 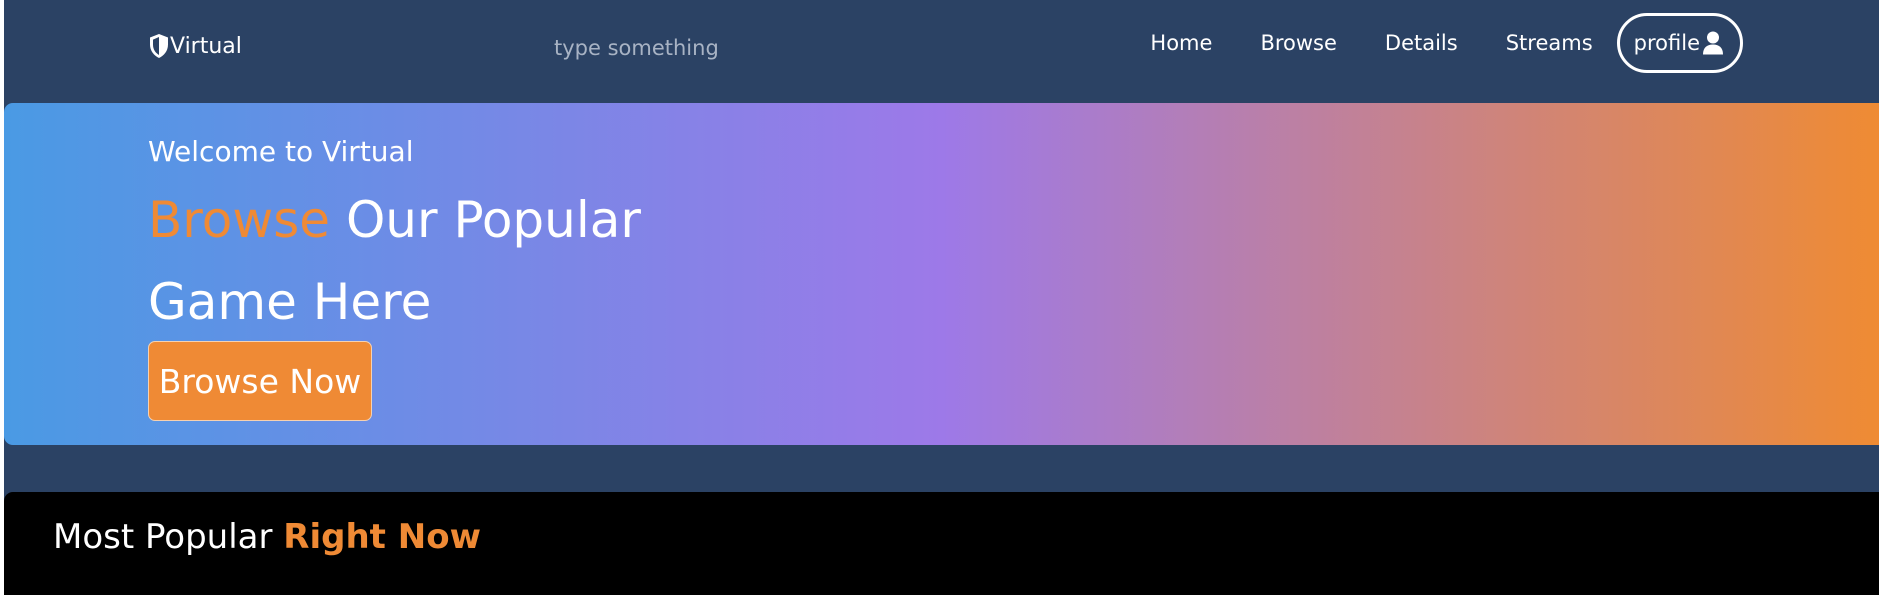 I want to click on nav-link-details: Details, so click(x=1421, y=43).